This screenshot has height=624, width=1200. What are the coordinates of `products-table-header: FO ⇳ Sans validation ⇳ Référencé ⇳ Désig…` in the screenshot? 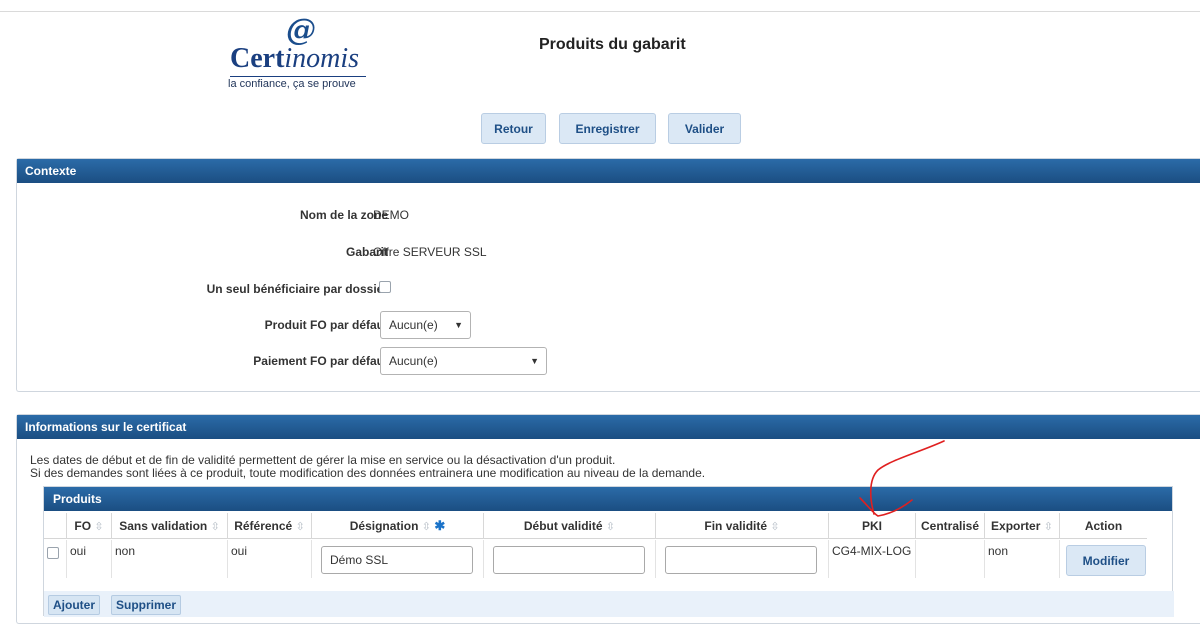 It's located at (595, 526).